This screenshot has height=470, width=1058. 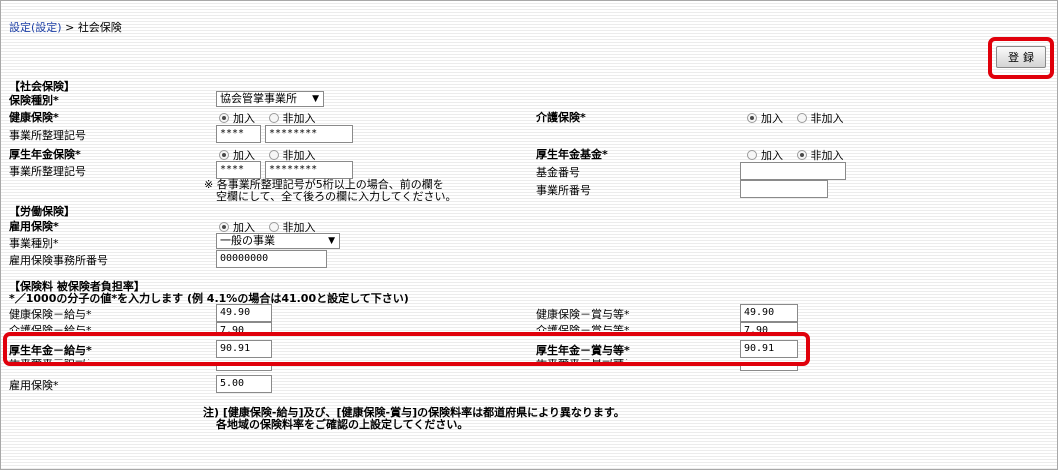 I want to click on label-pension-office-code: 事業所整理記号, so click(x=47, y=171).